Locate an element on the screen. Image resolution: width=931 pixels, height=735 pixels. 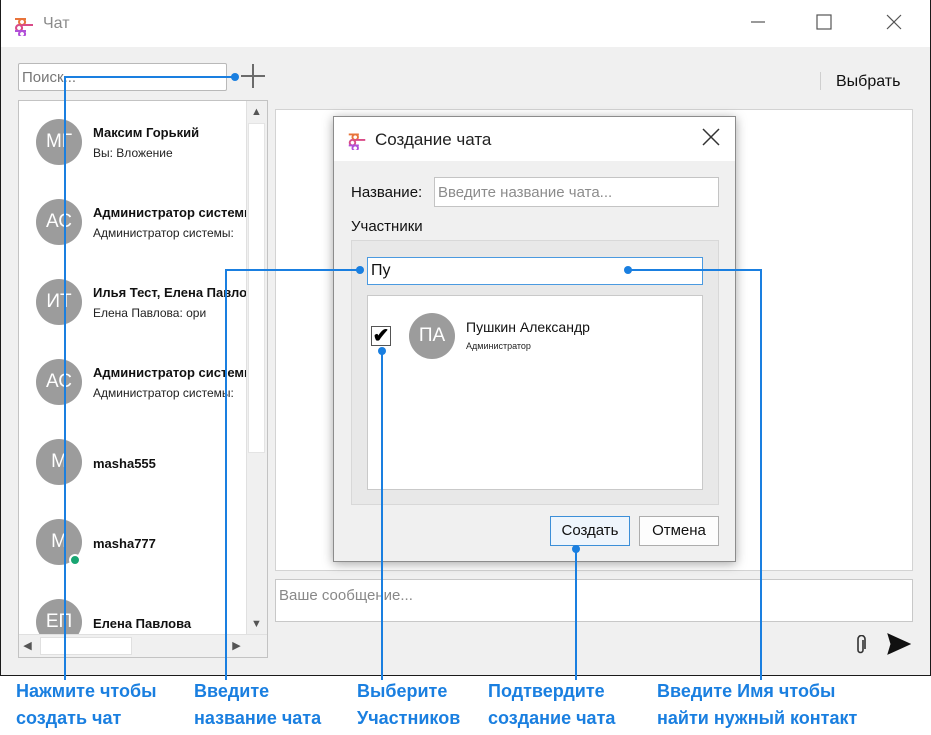
scroll-left-icon: ◀ is located at coordinates (27, 645).